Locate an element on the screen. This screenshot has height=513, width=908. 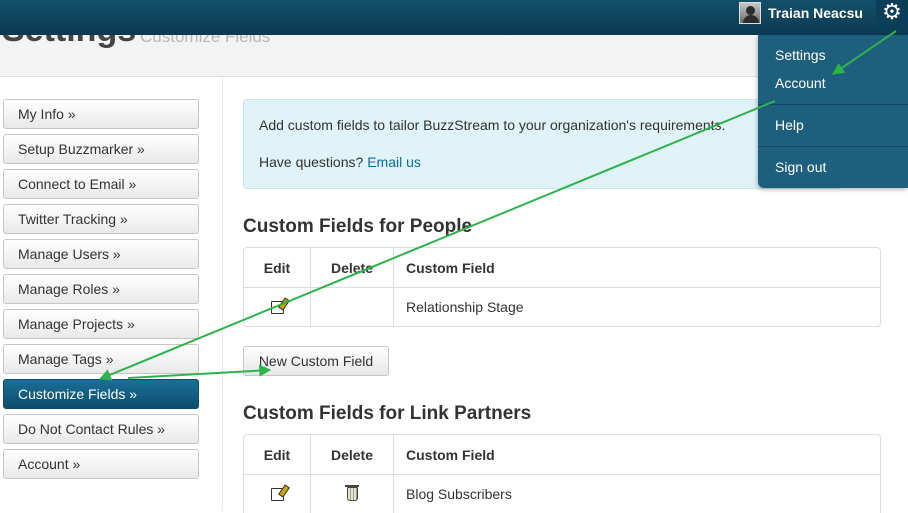
sidebar-item-my-info: My Info » is located at coordinates (101, 114).